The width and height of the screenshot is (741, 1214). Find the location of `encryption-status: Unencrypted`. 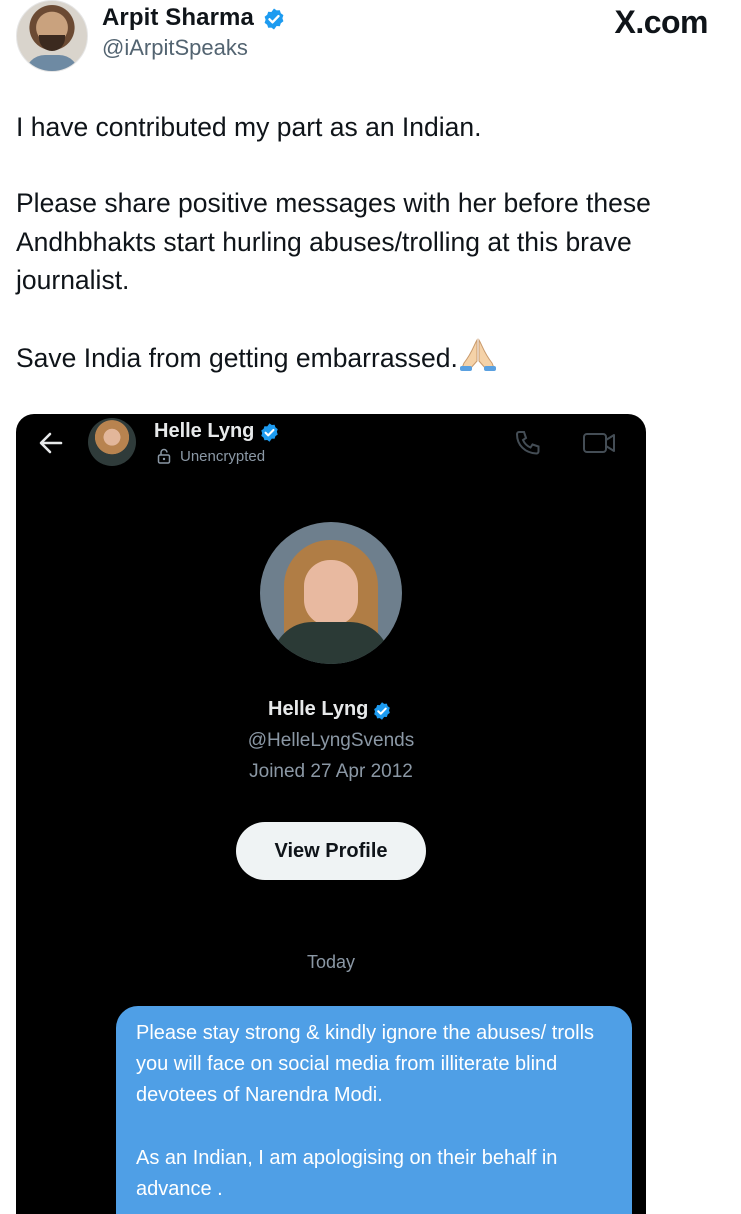

encryption-status: Unencrypted is located at coordinates (223, 456).